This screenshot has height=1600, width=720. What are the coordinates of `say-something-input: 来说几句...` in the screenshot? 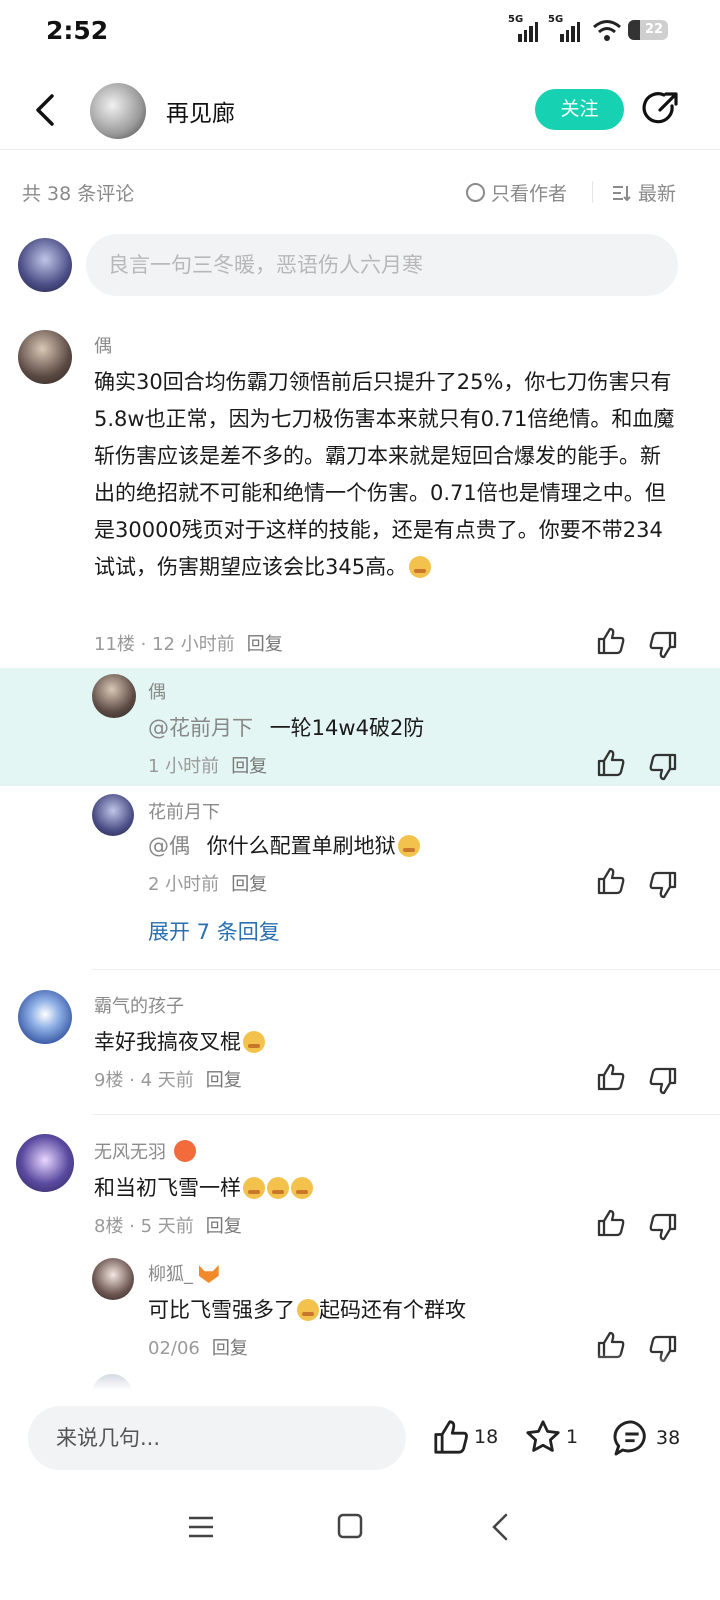 It's located at (217, 1438).